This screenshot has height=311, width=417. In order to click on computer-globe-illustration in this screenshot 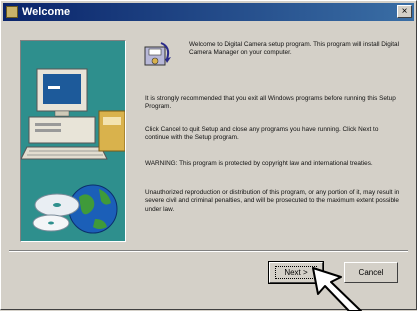, I will do `click(73, 151)`.